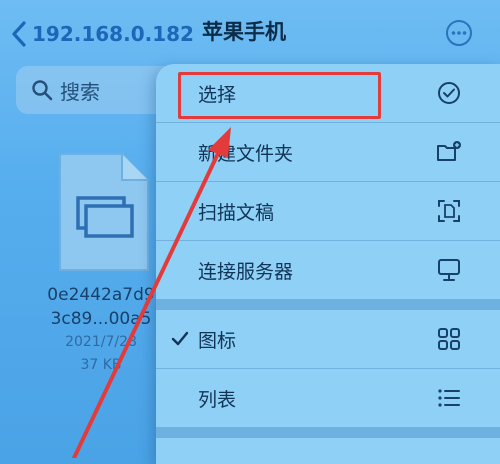 The width and height of the screenshot is (500, 464). Describe the element at coordinates (101, 295) in the screenshot. I see `file-name-line1: 0e2442a7d9` at that location.